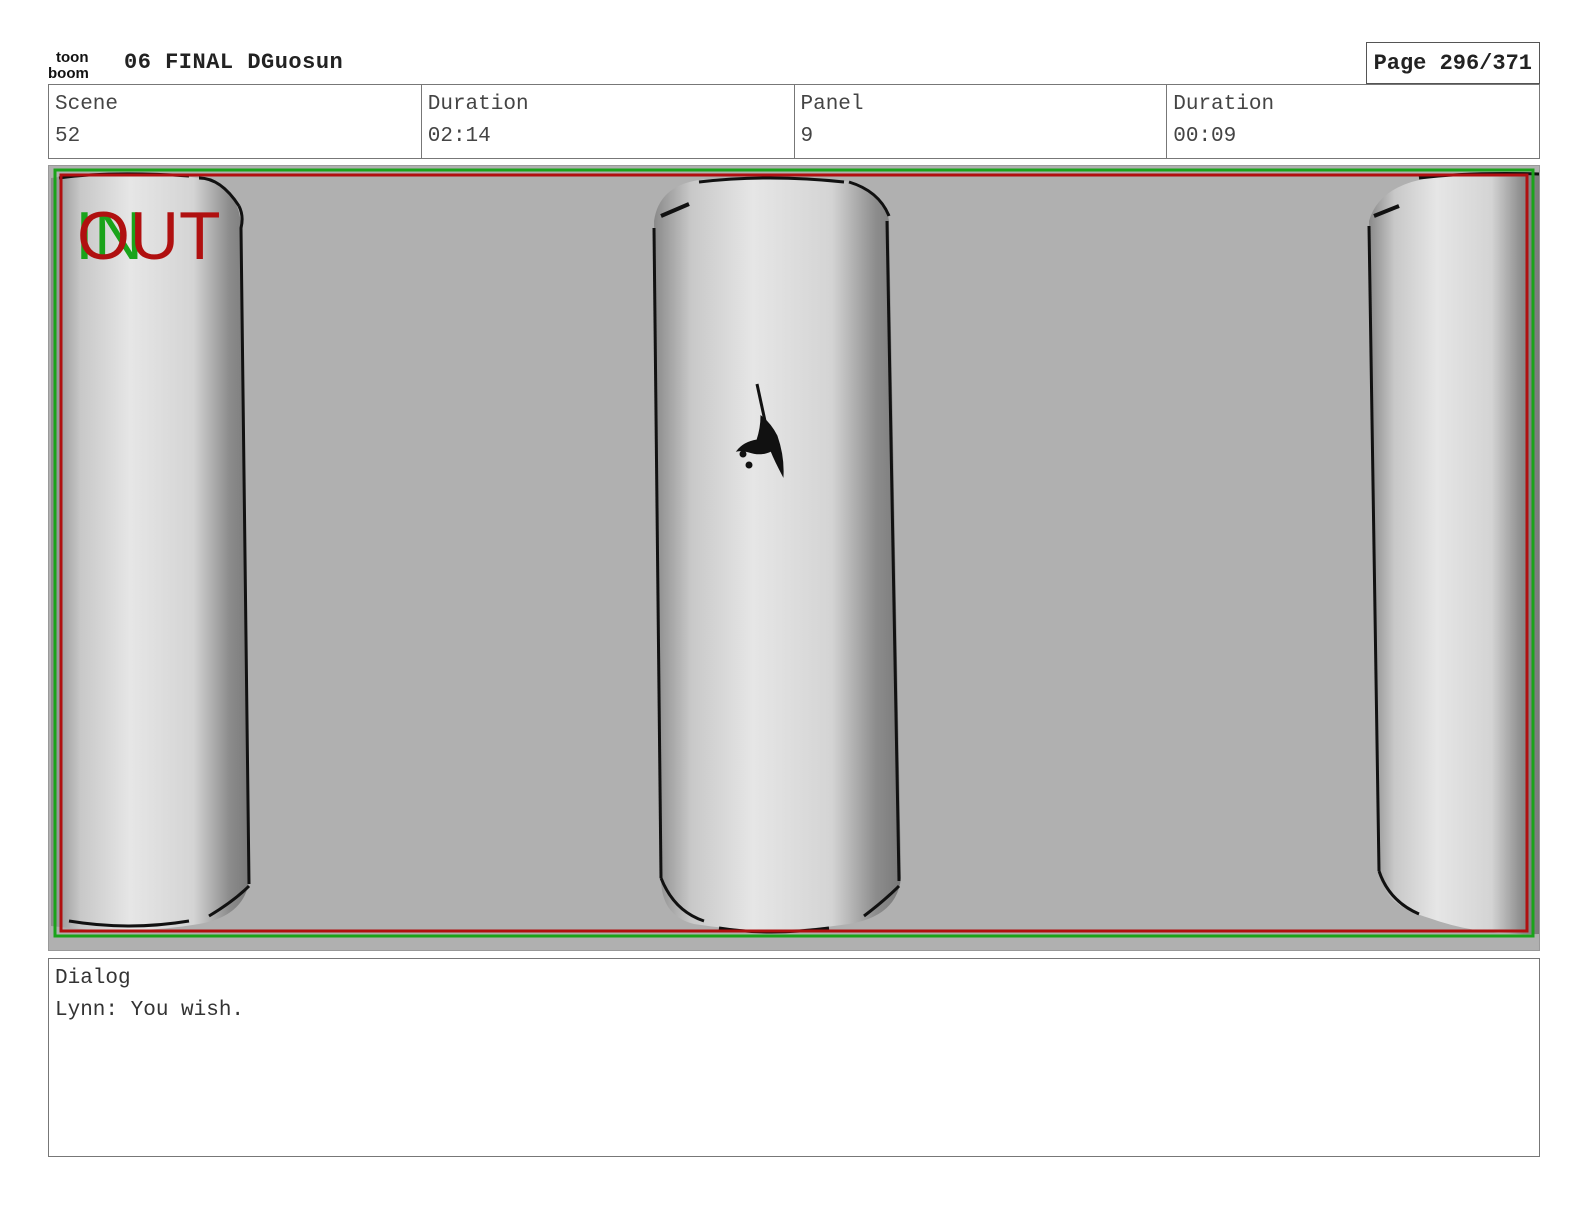 This screenshot has width=1584, height=1224. I want to click on scene-value: 52, so click(68, 136).